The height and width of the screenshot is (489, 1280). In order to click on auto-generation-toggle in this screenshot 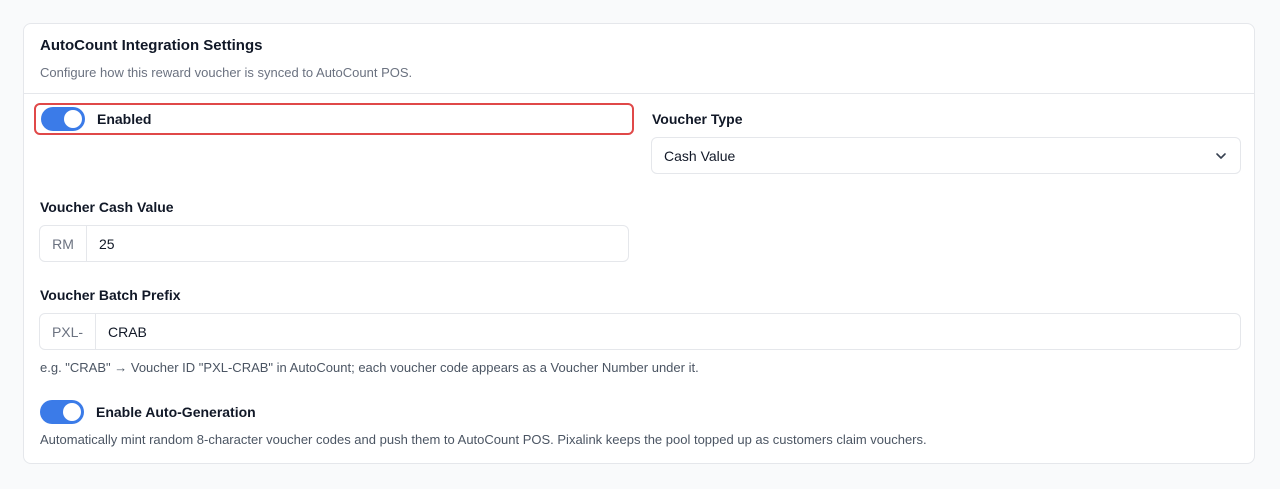, I will do `click(62, 412)`.